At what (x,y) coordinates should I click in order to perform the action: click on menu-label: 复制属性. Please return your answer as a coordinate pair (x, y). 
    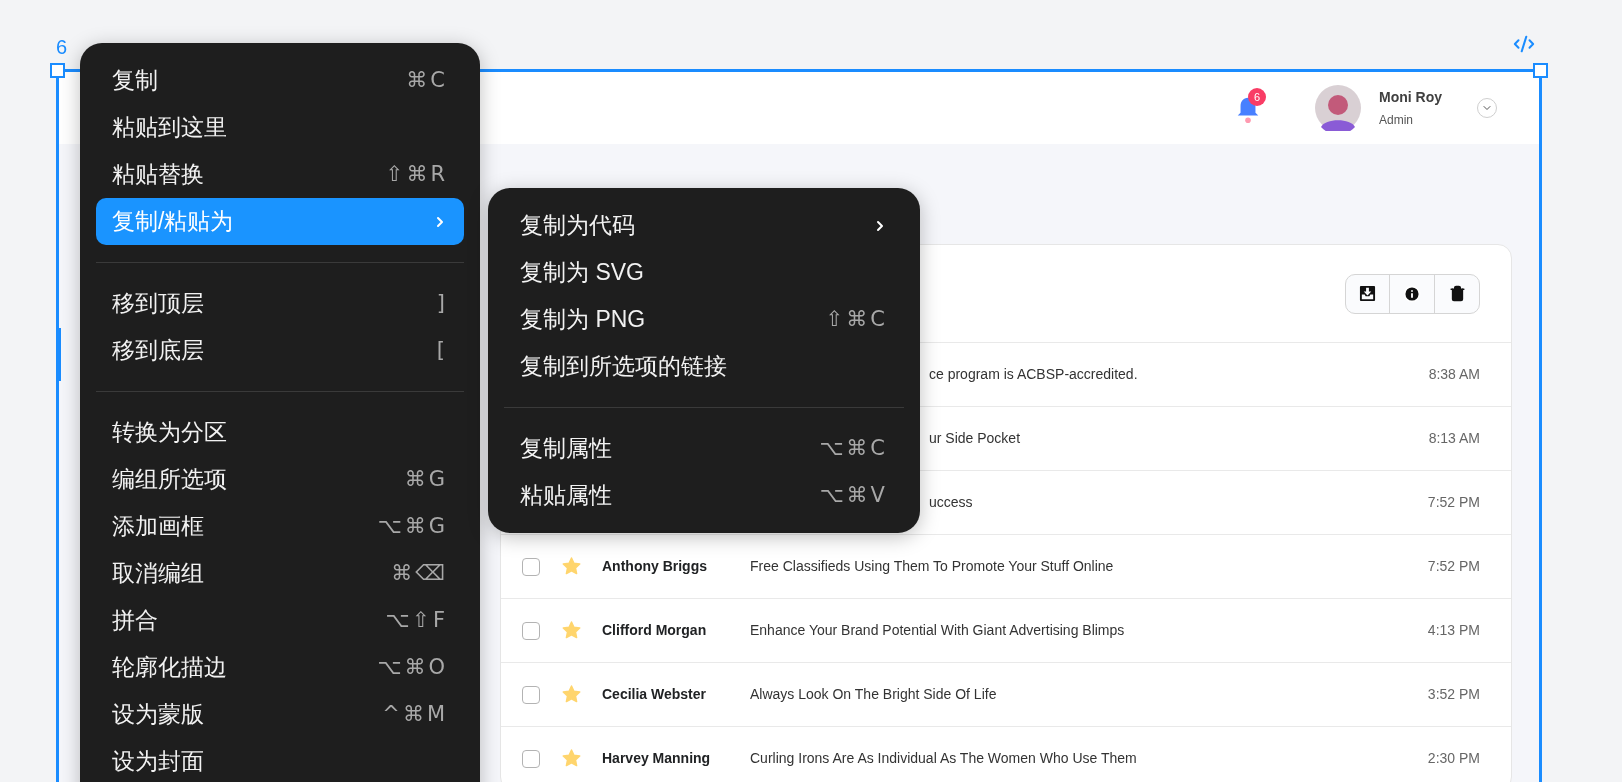
    Looking at the image, I should click on (566, 449).